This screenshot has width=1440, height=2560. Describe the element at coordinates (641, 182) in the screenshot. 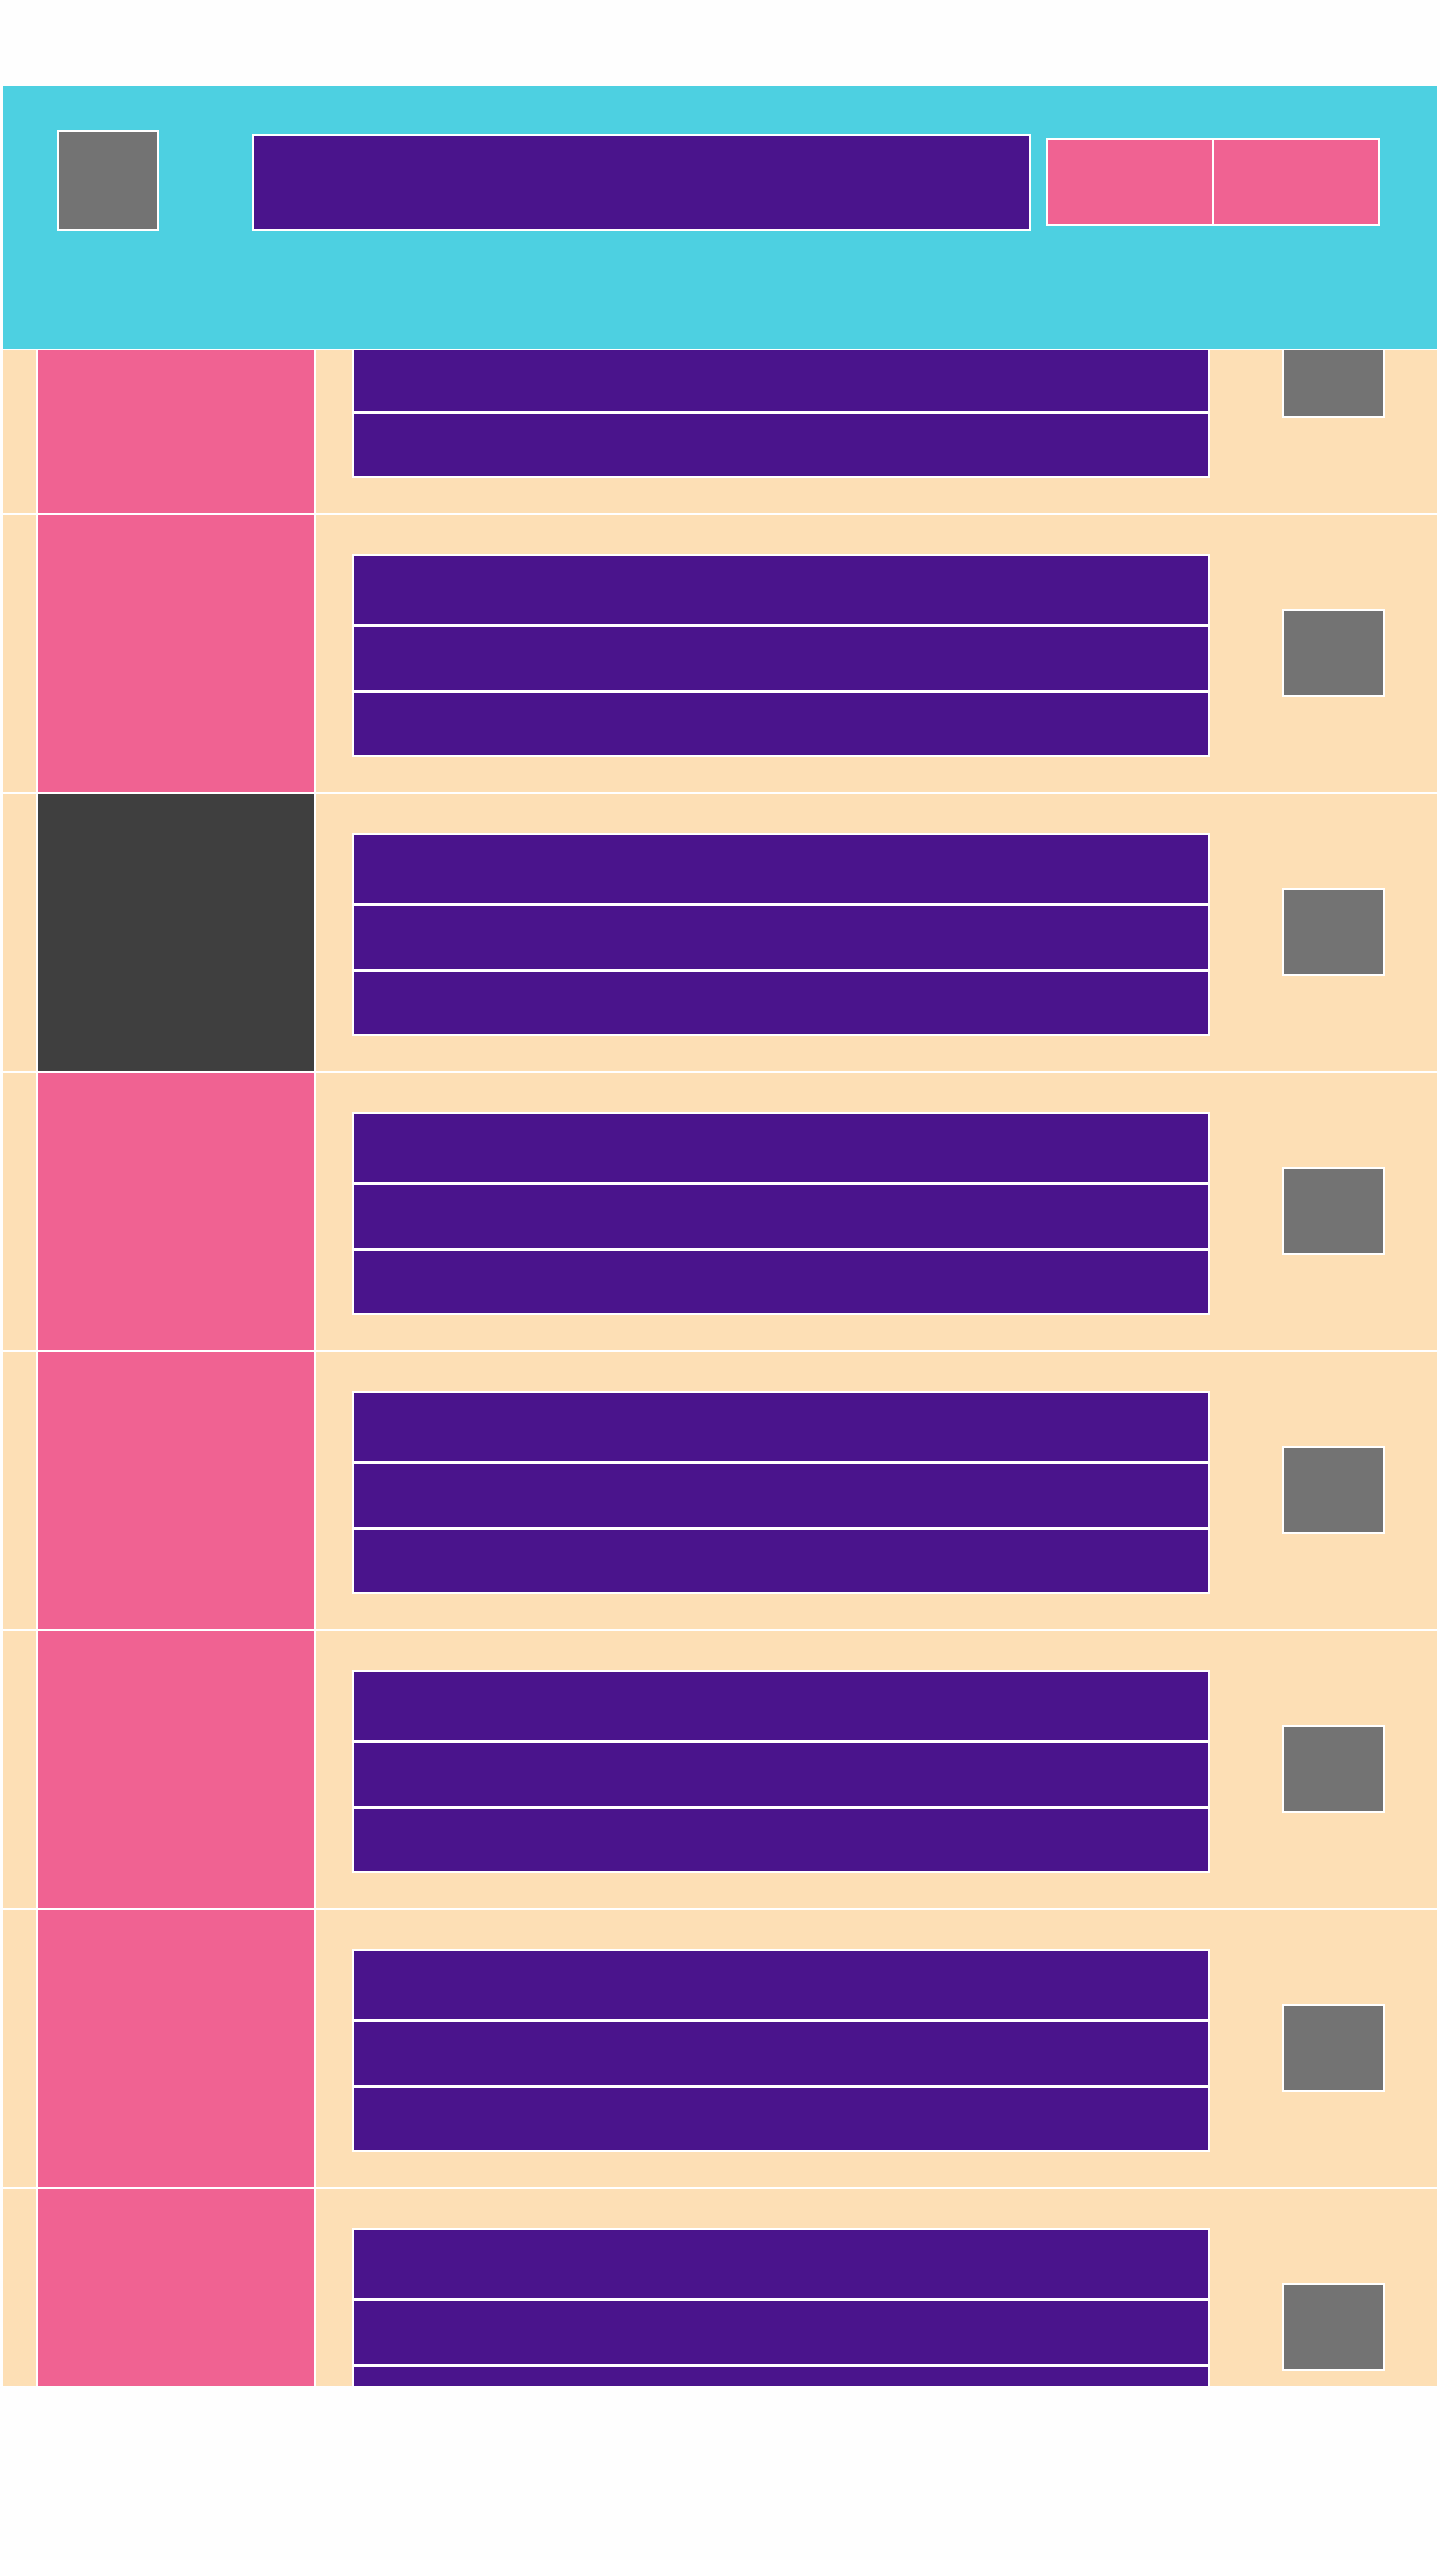

I see `search-input` at that location.